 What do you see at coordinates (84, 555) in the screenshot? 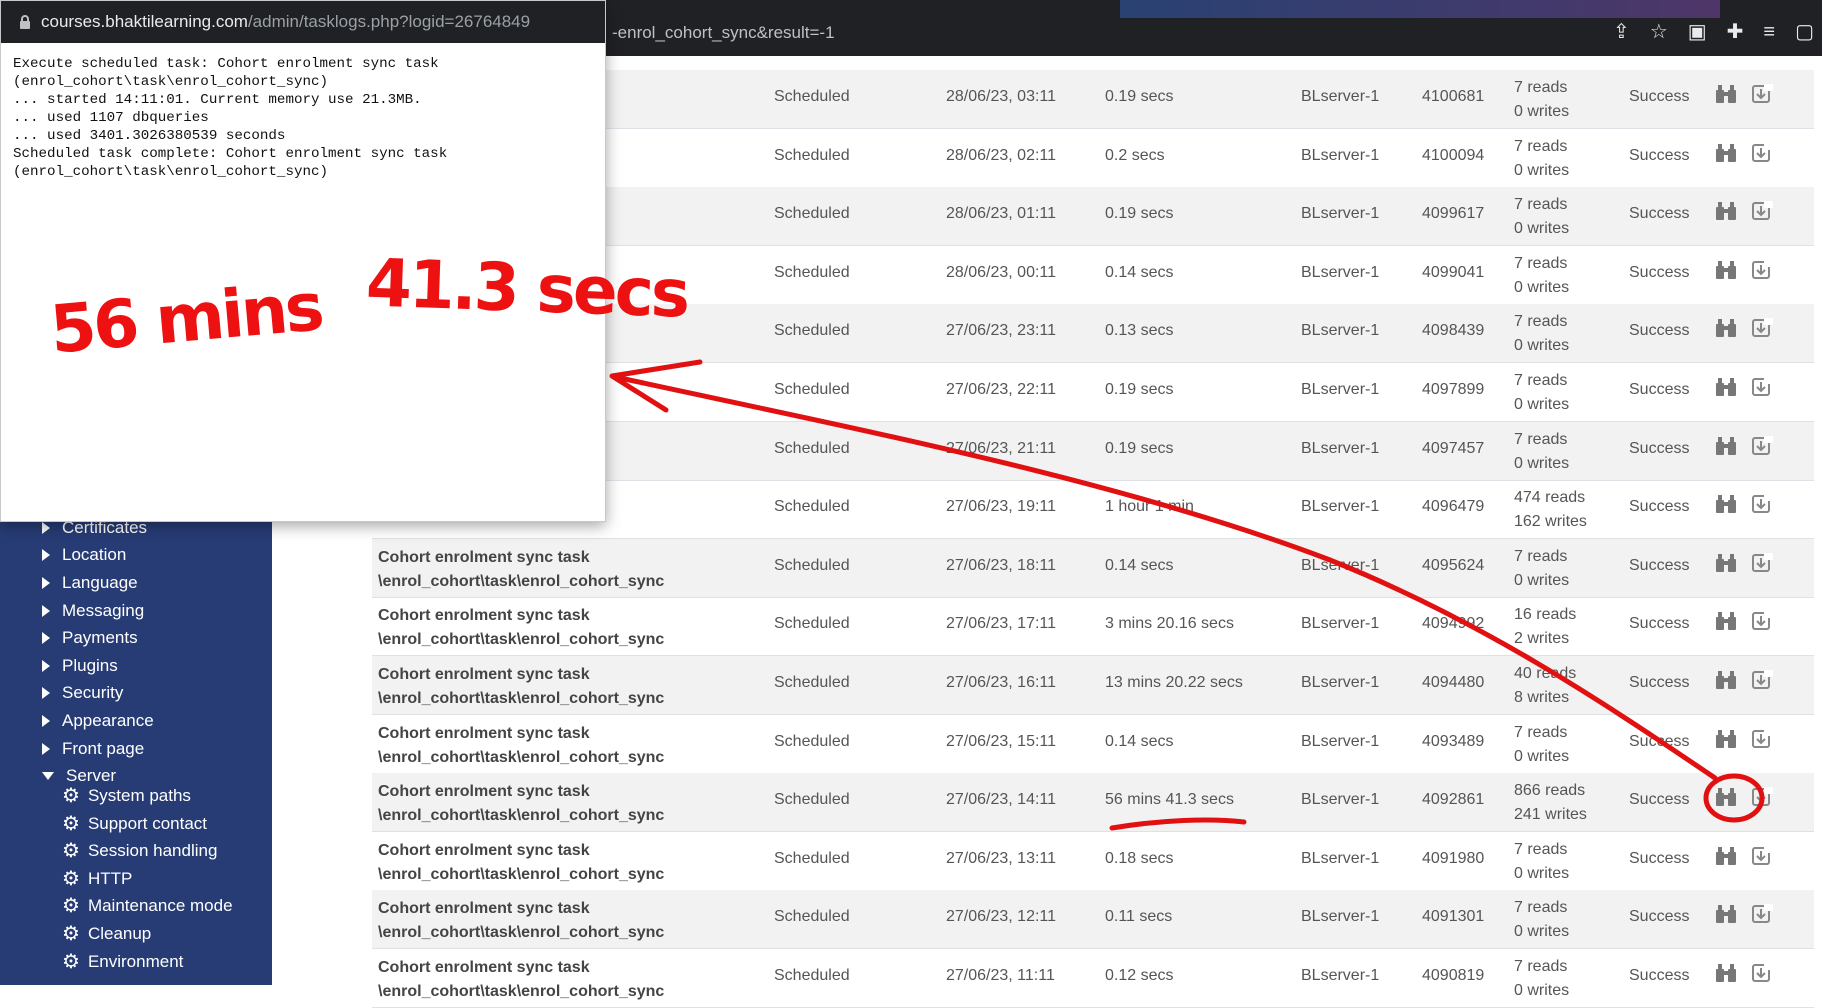
I see `sidebar-item-location: Location` at bounding box center [84, 555].